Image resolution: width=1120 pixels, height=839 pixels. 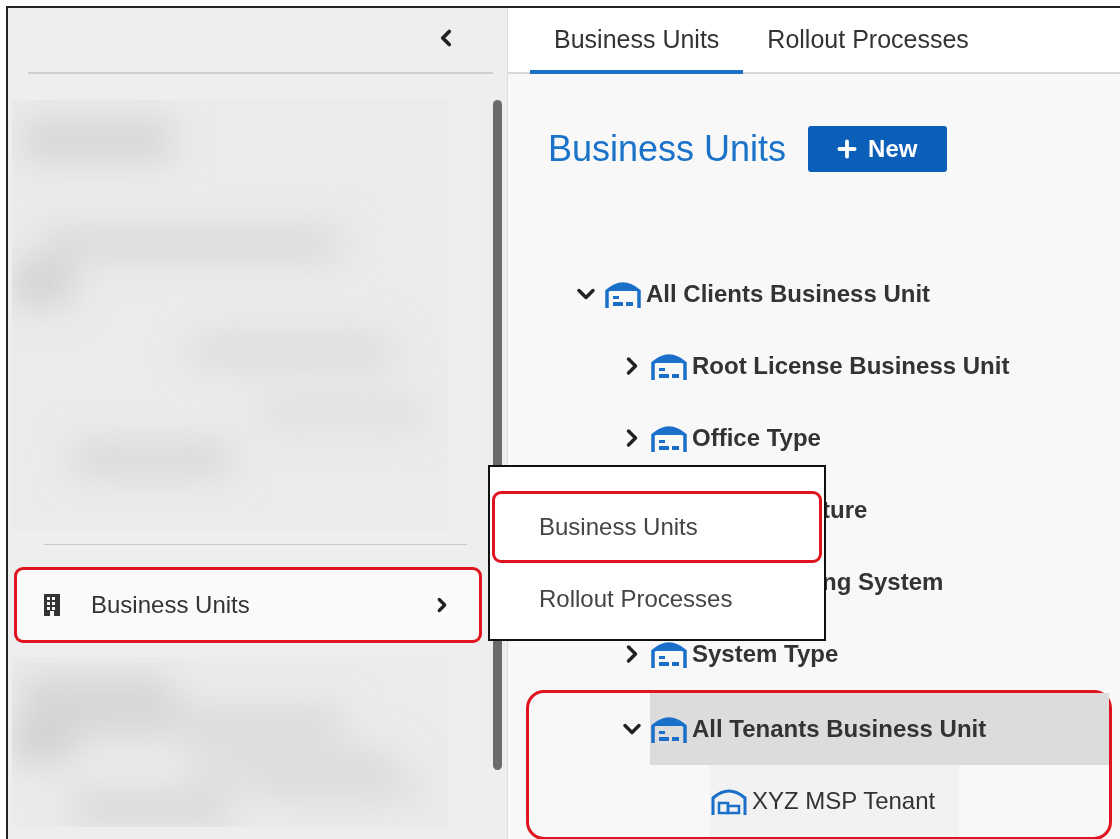 I want to click on tree-item: All Clients Business Unit, so click(x=779, y=294).